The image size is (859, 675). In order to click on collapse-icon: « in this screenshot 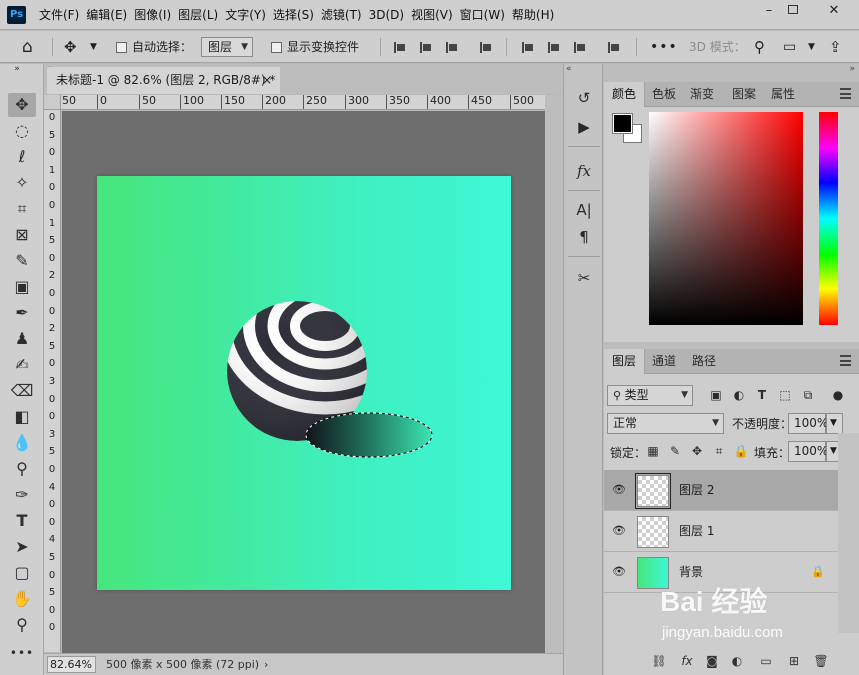, I will do `click(569, 69)`.